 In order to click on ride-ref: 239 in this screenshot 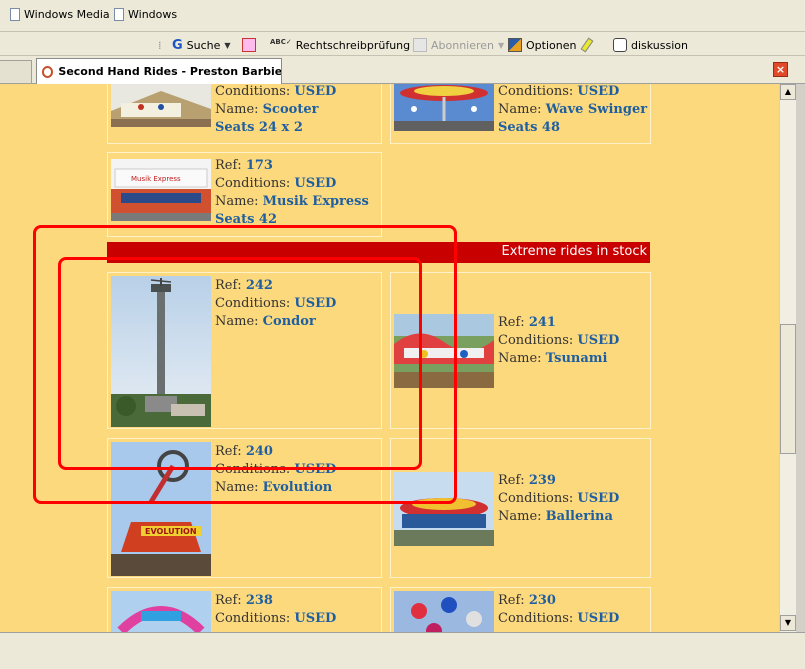, I will do `click(542, 480)`.